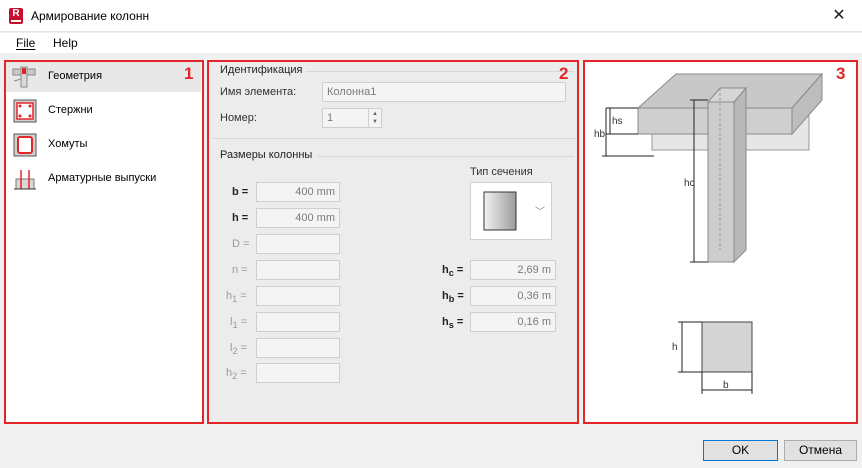 This screenshot has height=468, width=862. What do you see at coordinates (564, 73) in the screenshot?
I see `annotation-number-2: 2` at bounding box center [564, 73].